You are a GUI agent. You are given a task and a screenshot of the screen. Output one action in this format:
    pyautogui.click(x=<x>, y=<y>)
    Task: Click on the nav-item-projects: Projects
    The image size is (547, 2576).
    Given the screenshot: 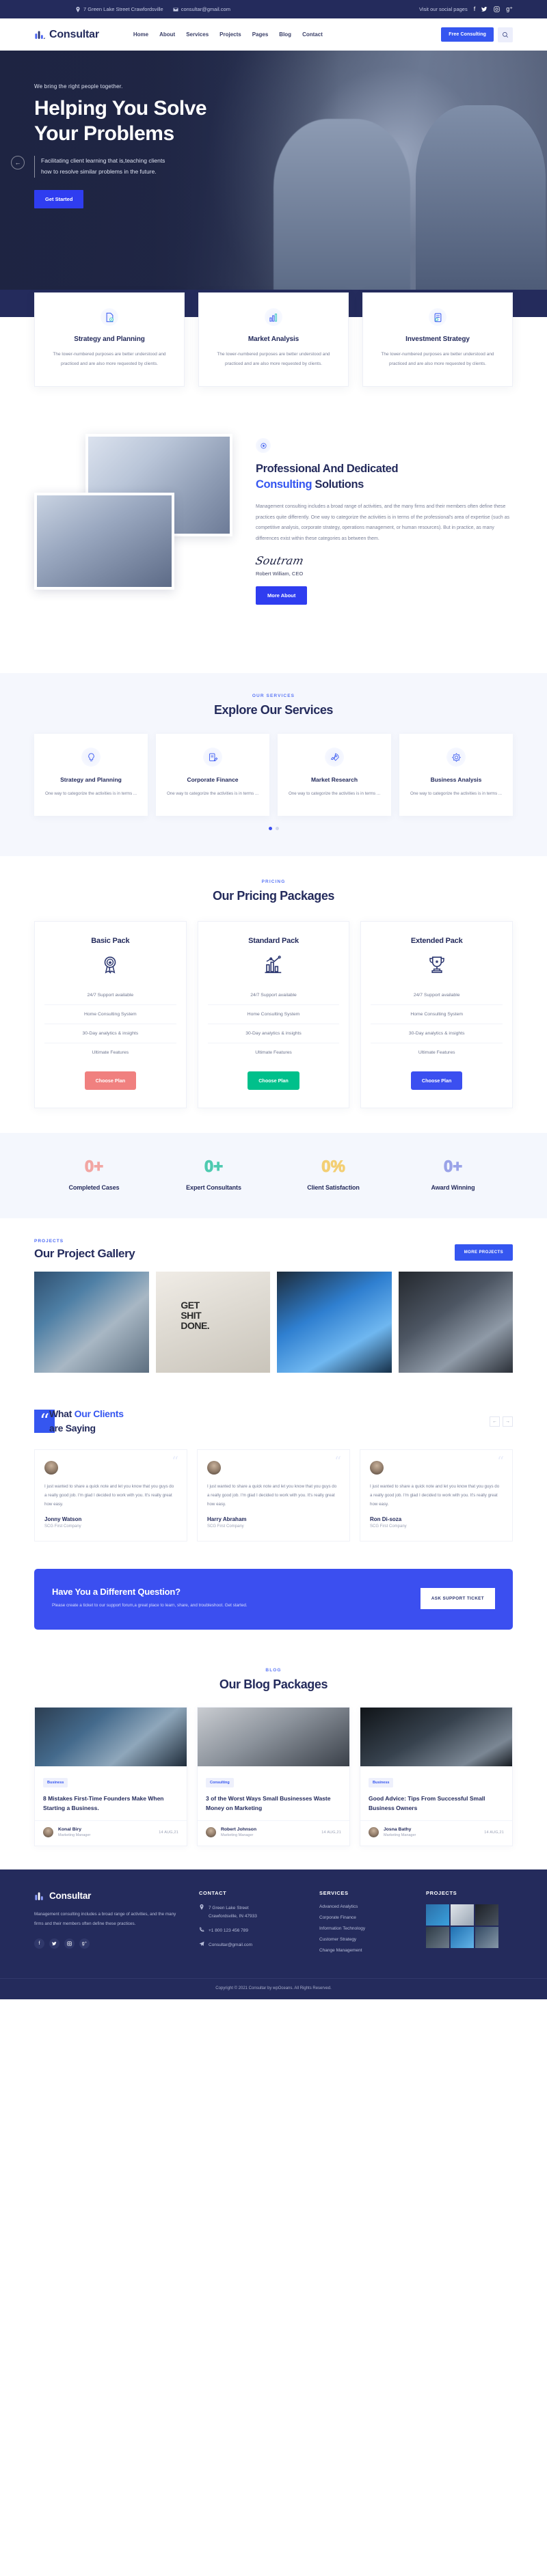 What is the action you would take?
    pyautogui.click(x=230, y=34)
    